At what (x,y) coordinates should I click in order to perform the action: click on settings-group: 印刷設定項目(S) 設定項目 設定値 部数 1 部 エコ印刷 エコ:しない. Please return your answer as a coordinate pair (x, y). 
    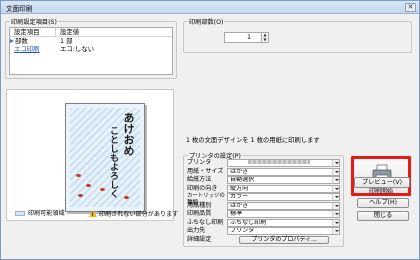
    Looking at the image, I should click on (91, 48).